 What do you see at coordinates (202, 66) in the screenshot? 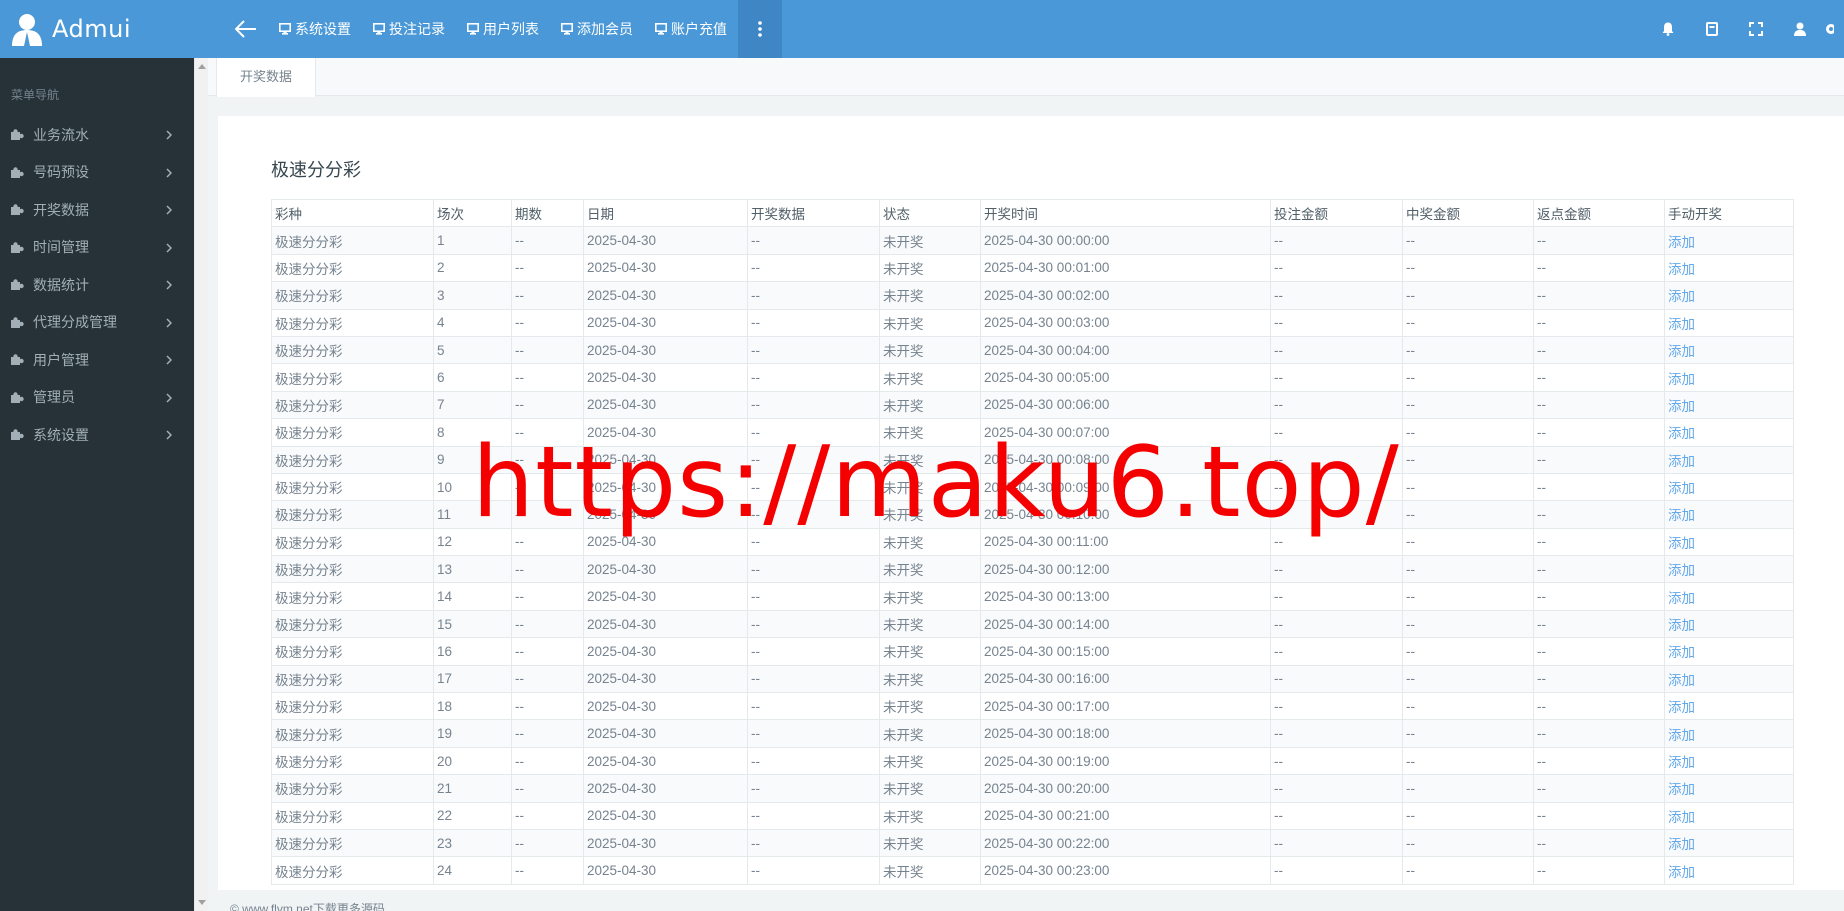
I see `scroll-up-arrow-icon` at bounding box center [202, 66].